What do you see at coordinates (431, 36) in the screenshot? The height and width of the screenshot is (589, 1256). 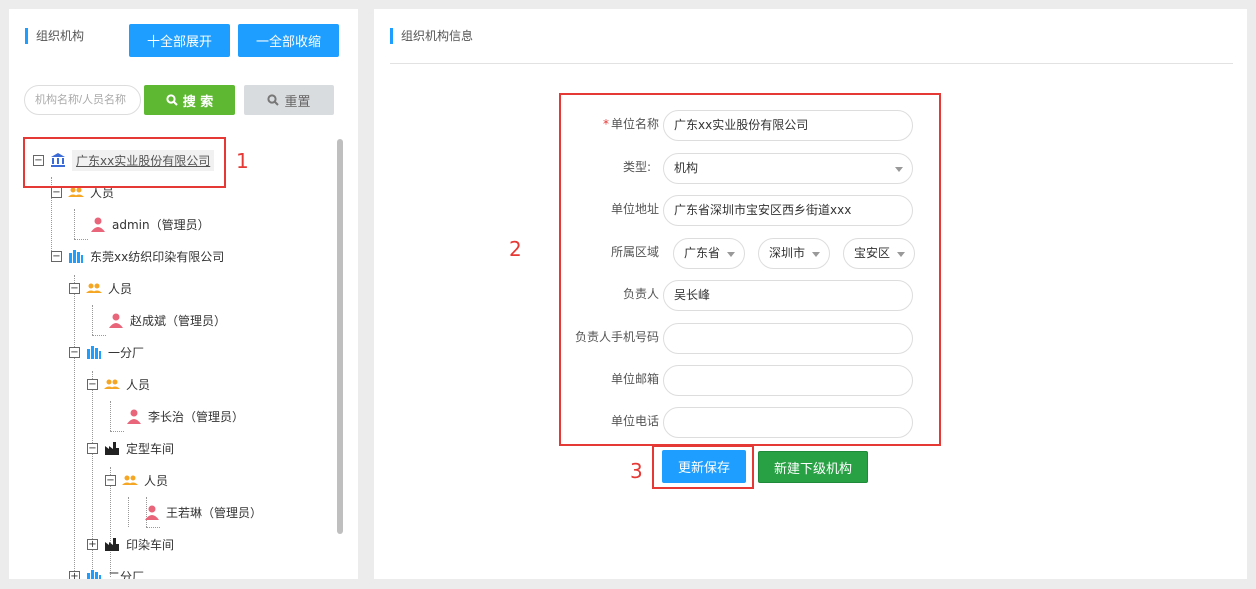 I see `panel-title-info: 组织机构信息` at bounding box center [431, 36].